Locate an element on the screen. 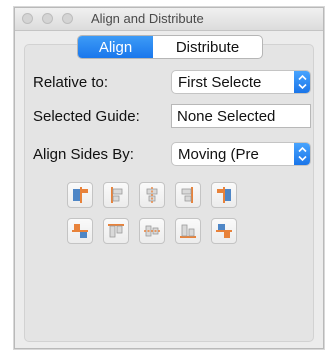 The image size is (332, 353). align-left-edges-icon is located at coordinates (80, 195).